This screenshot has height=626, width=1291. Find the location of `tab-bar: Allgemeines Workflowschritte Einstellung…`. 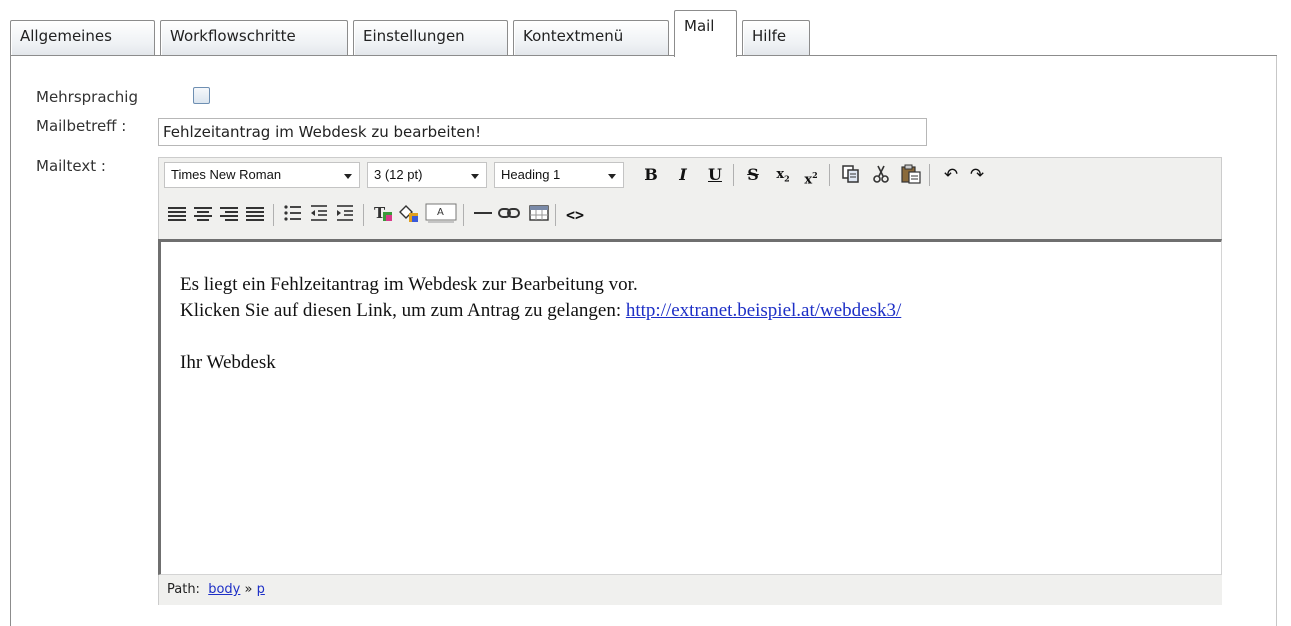

tab-bar: Allgemeines Workflowschritte Einstellung… is located at coordinates (645, 28).